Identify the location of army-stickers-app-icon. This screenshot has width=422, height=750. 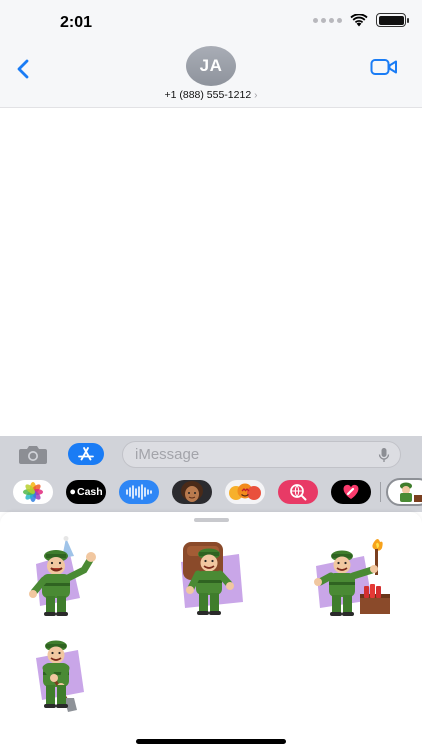
(404, 492).